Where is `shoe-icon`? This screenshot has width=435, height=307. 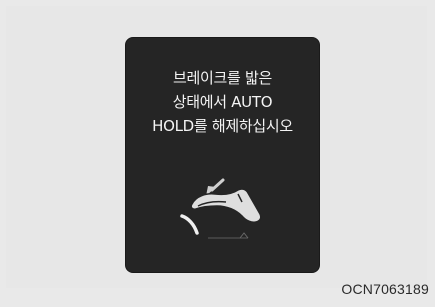 shoe-icon is located at coordinates (226, 205).